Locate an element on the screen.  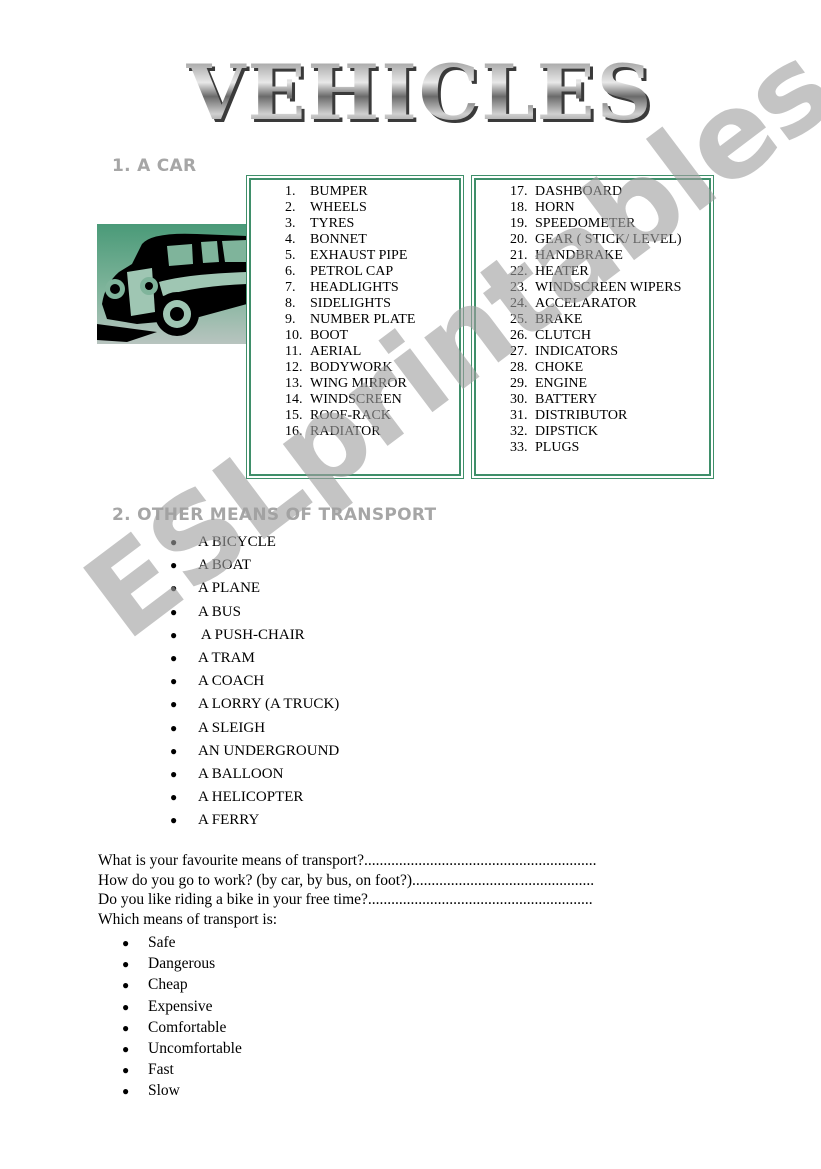
car-part-label: BODYWORK is located at coordinates (351, 367).